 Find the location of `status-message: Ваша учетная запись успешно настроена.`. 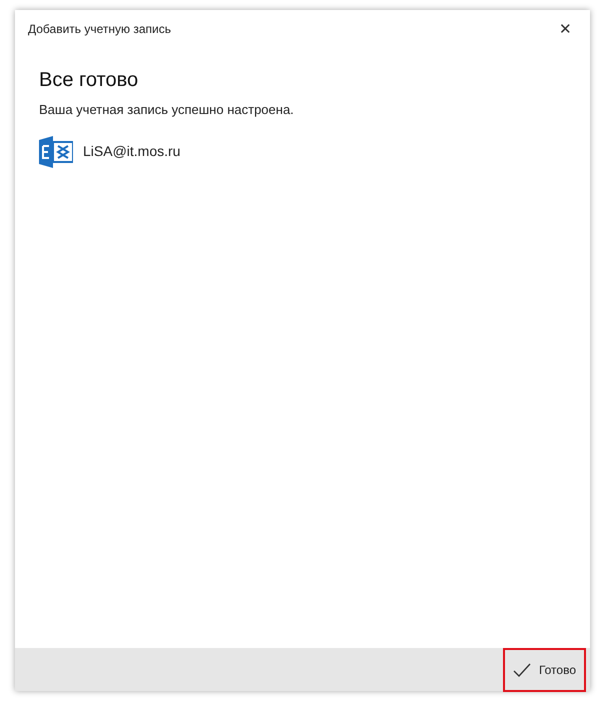

status-message: Ваша учетная запись успешно настроена. is located at coordinates (167, 110).